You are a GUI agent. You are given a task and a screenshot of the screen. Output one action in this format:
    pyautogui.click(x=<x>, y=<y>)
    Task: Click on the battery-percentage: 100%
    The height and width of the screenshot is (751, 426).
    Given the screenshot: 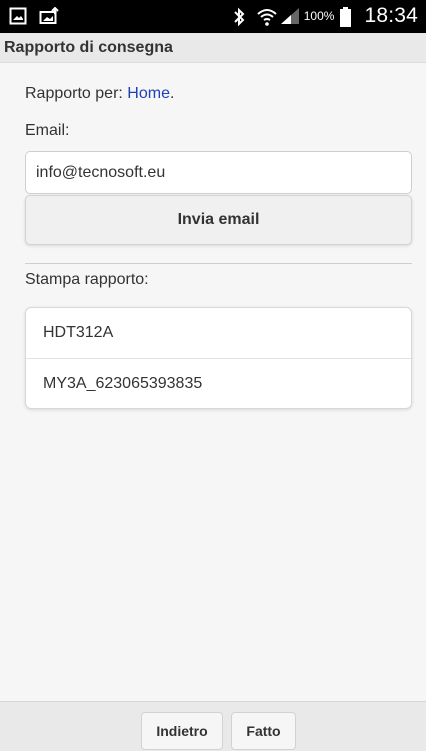 What is the action you would take?
    pyautogui.click(x=319, y=16)
    